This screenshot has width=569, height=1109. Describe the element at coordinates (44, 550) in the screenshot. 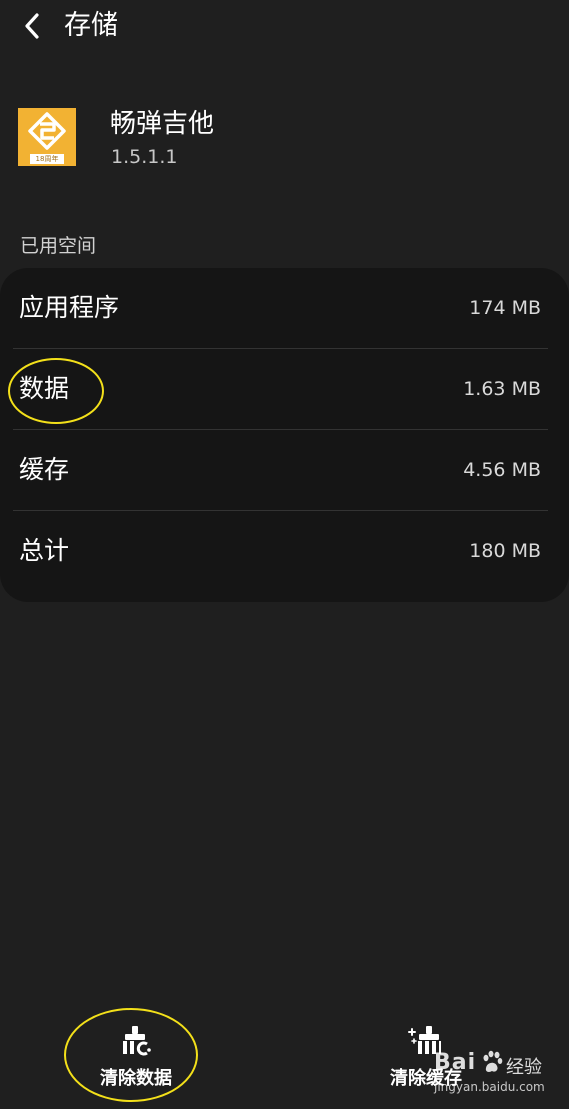

I see `storage-row-label: 总计` at that location.